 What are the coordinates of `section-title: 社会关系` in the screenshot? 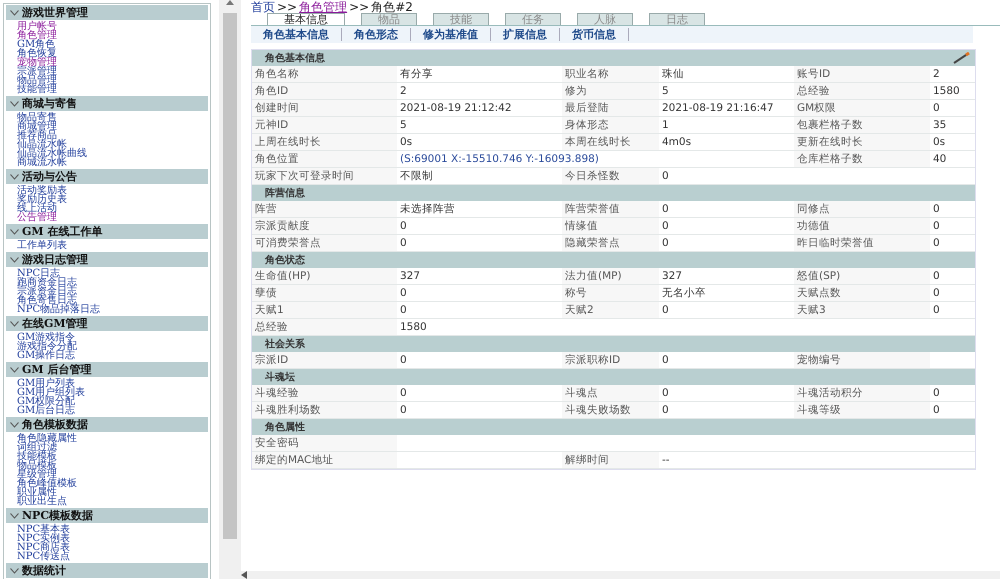 It's located at (285, 344).